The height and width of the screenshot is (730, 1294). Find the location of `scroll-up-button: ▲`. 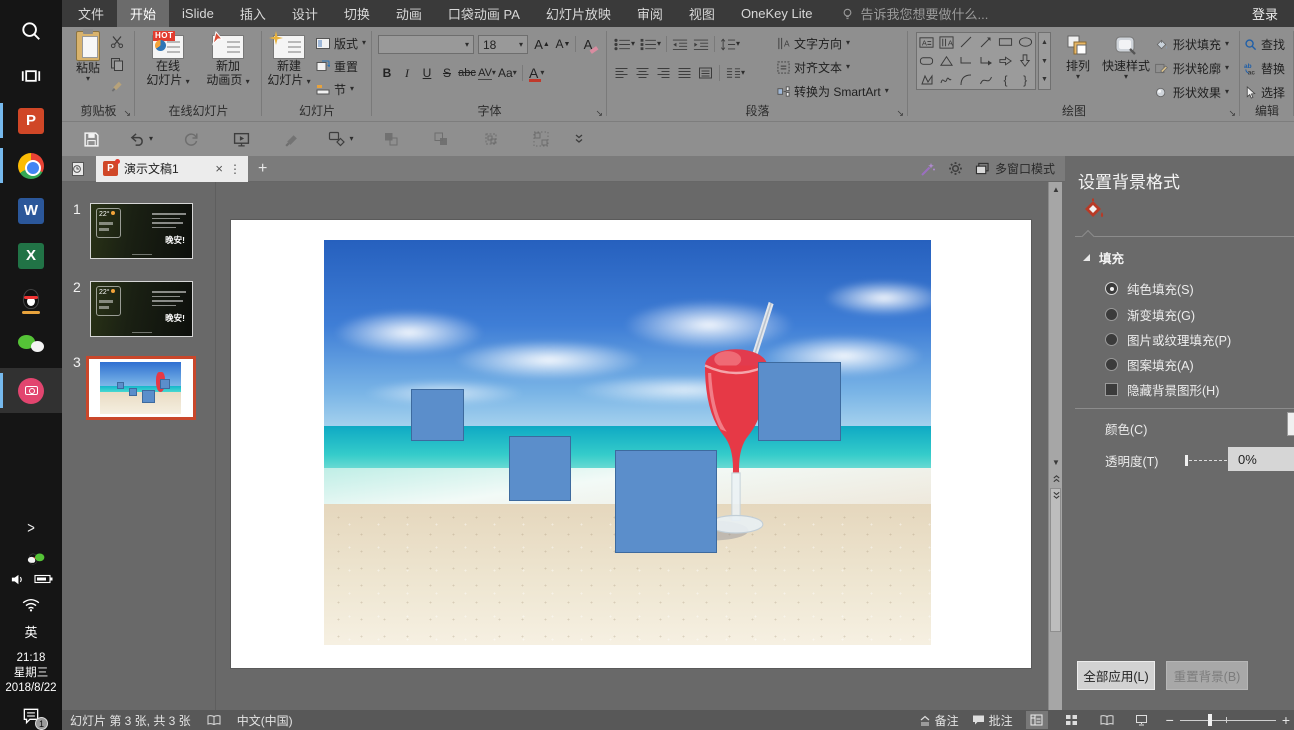

scroll-up-button: ▲ is located at coordinates (1056, 189).